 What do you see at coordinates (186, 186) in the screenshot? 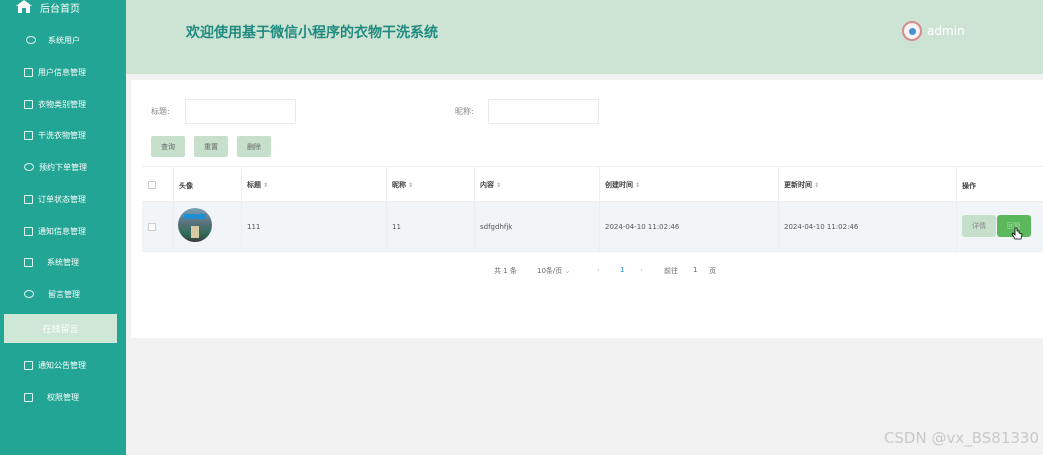
I see `column-header-avatar: 头像` at bounding box center [186, 186].